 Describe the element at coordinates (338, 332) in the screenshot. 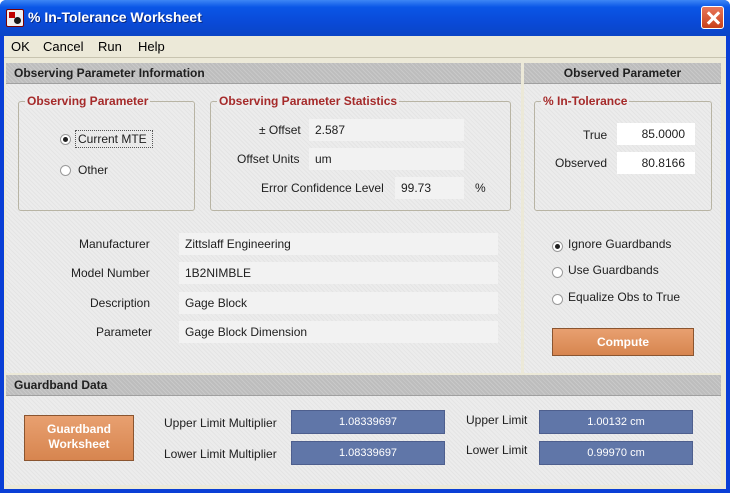

I see `parameter-field: Gage Block Dimension` at that location.